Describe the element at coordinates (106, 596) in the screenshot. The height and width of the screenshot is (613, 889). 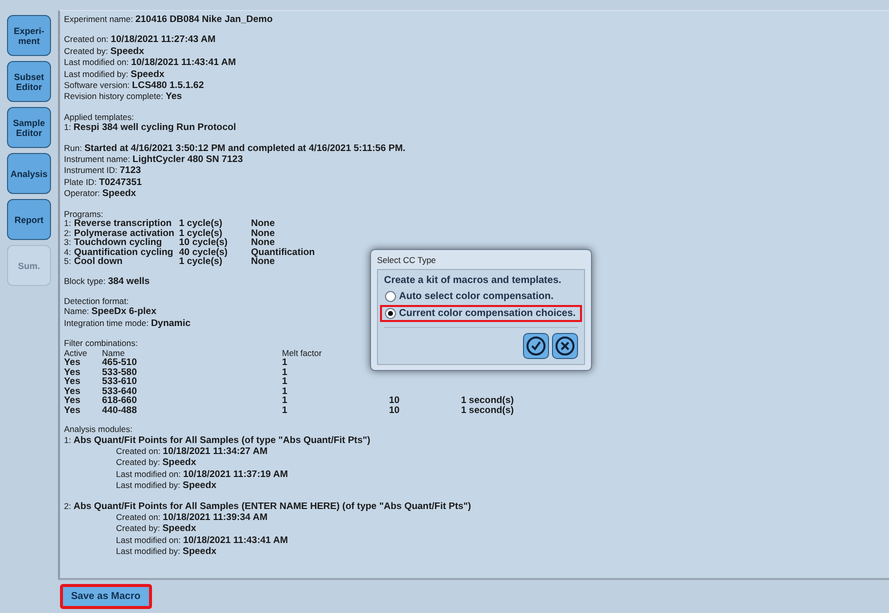
I see `save-macro-button: Save as Macro` at that location.